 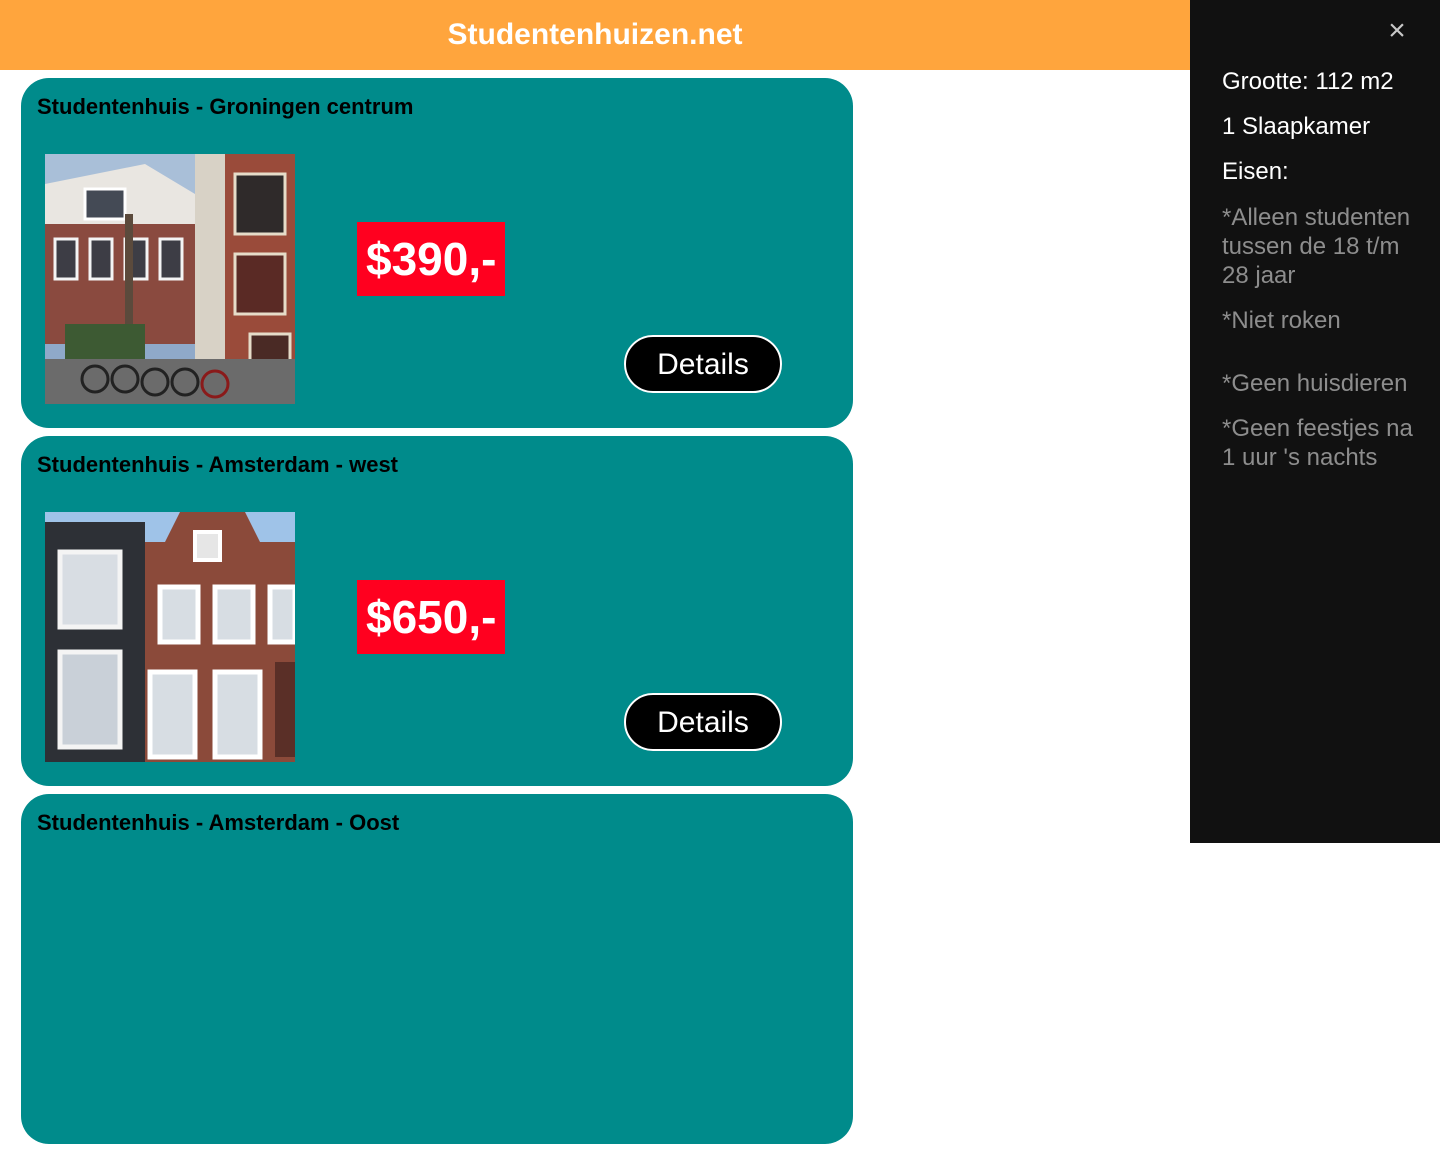 I want to click on size-text: Grootte: 112 m2, so click(x=1308, y=81).